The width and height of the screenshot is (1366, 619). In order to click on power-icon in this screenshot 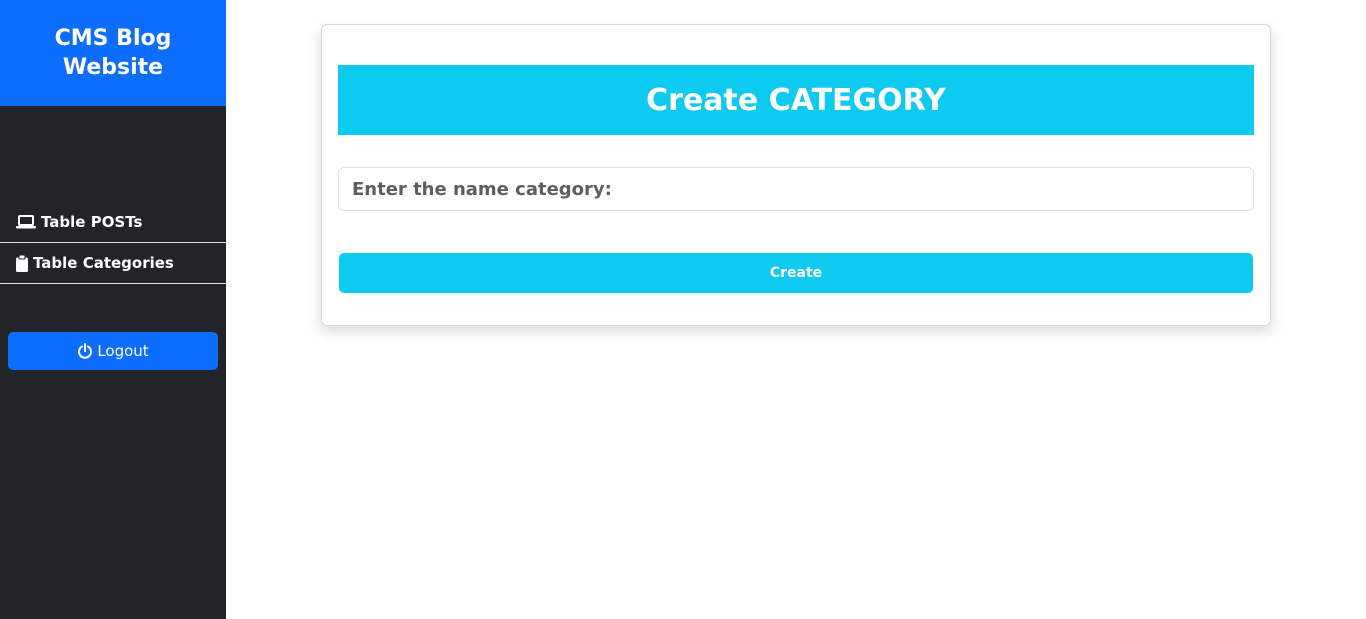, I will do `click(85, 351)`.